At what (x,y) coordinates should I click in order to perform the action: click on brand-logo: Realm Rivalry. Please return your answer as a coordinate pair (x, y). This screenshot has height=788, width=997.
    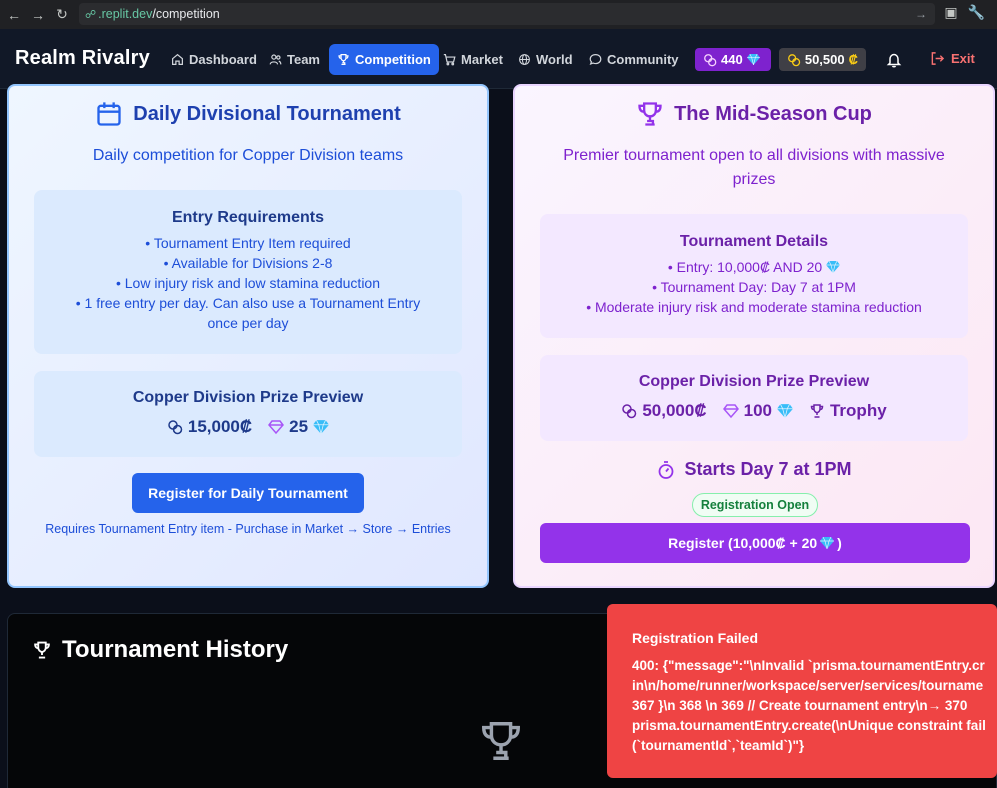
    Looking at the image, I should click on (82, 58).